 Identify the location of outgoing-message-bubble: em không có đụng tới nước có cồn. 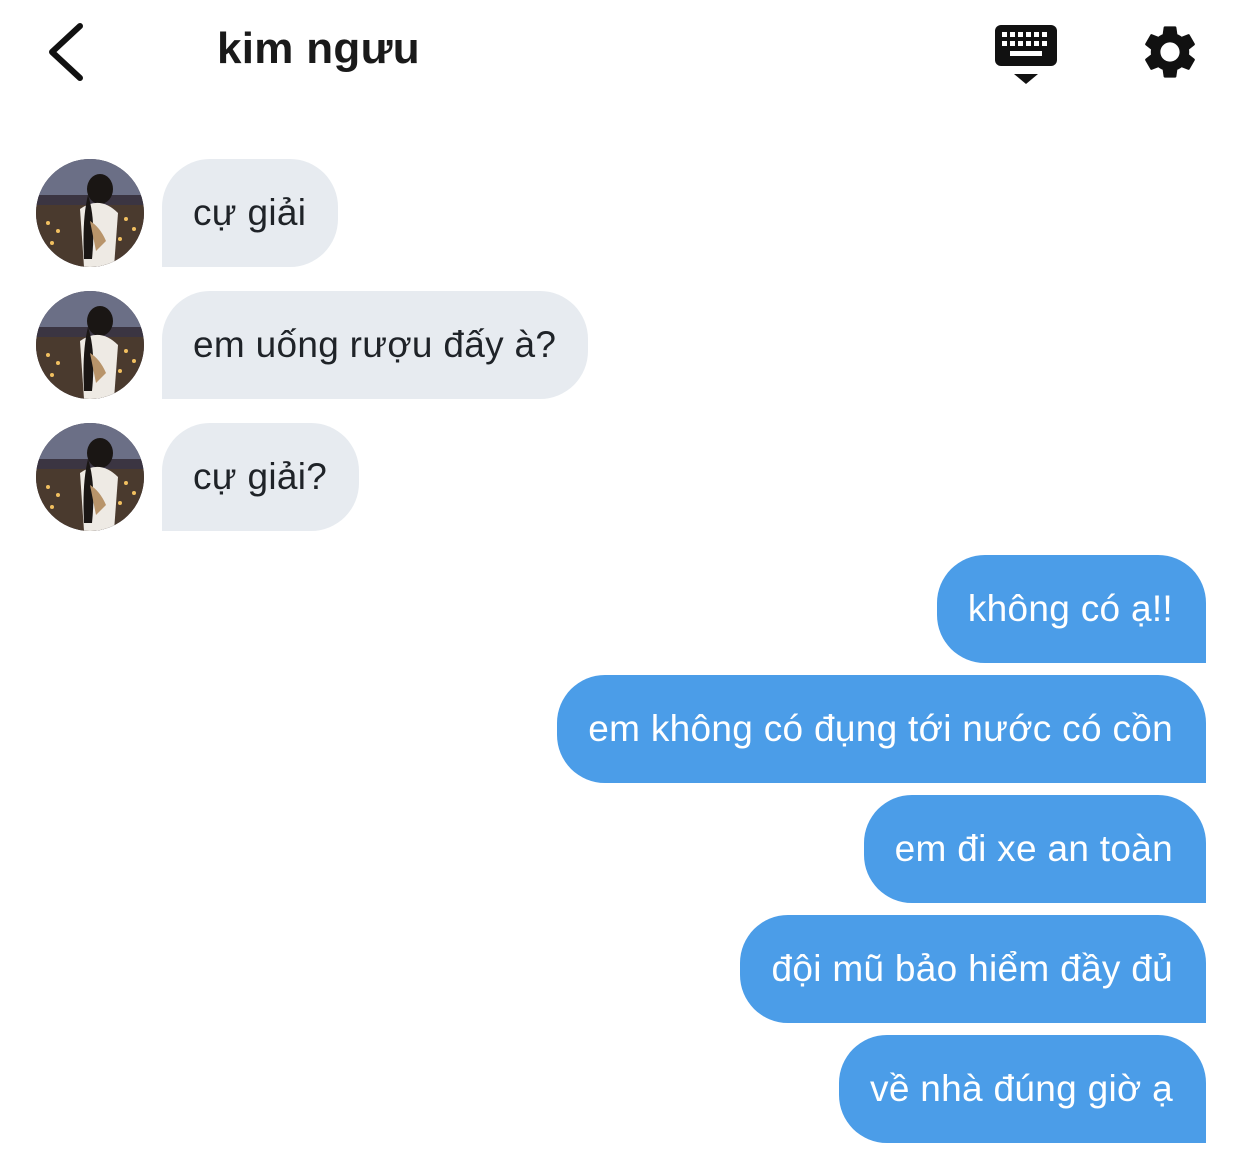
(881, 729).